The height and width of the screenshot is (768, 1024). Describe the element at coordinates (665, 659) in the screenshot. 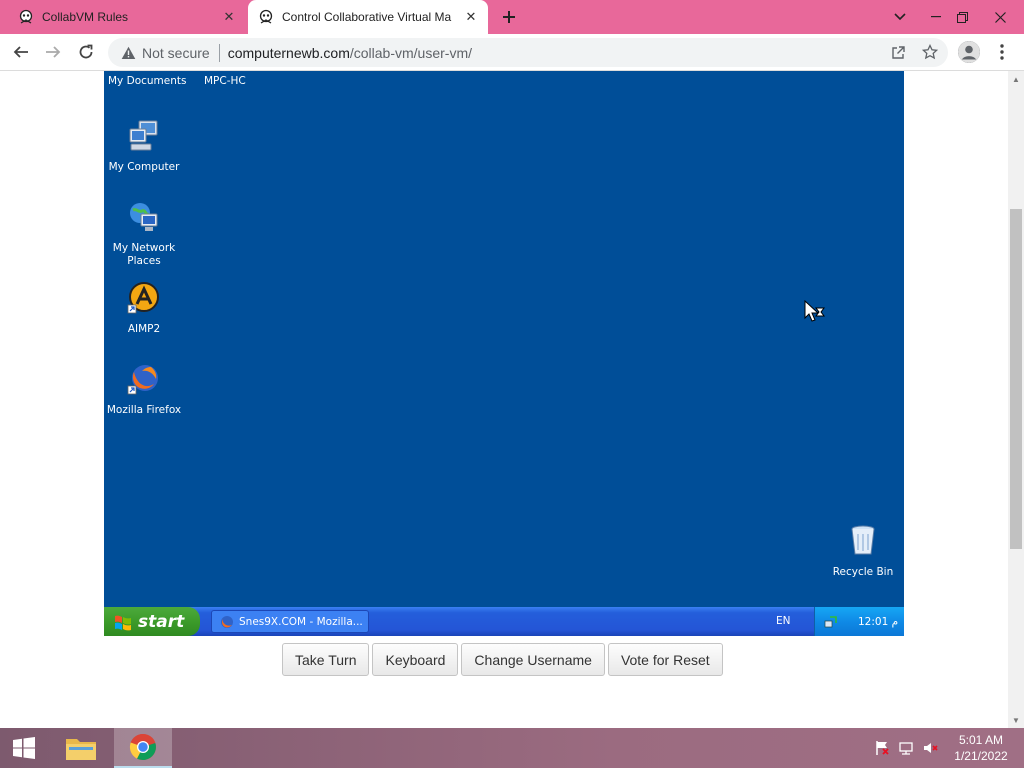

I see `vote-for-reset-button: Vote for Reset` at that location.